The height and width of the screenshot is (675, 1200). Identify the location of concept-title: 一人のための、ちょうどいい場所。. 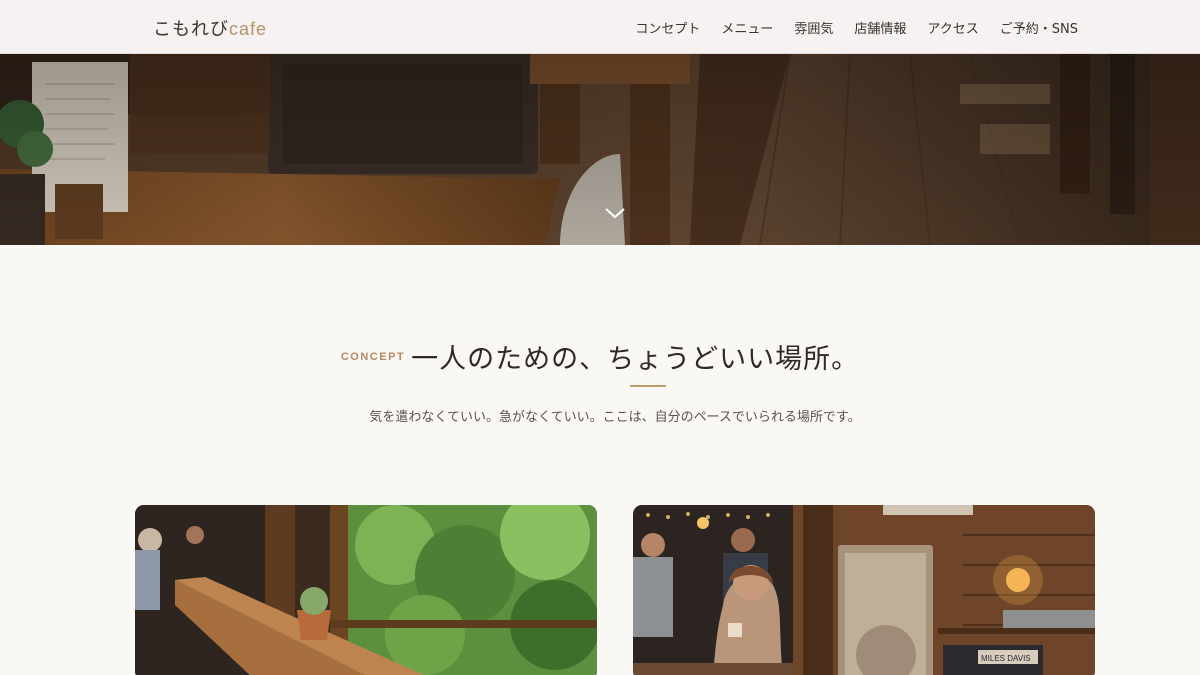
(635, 359).